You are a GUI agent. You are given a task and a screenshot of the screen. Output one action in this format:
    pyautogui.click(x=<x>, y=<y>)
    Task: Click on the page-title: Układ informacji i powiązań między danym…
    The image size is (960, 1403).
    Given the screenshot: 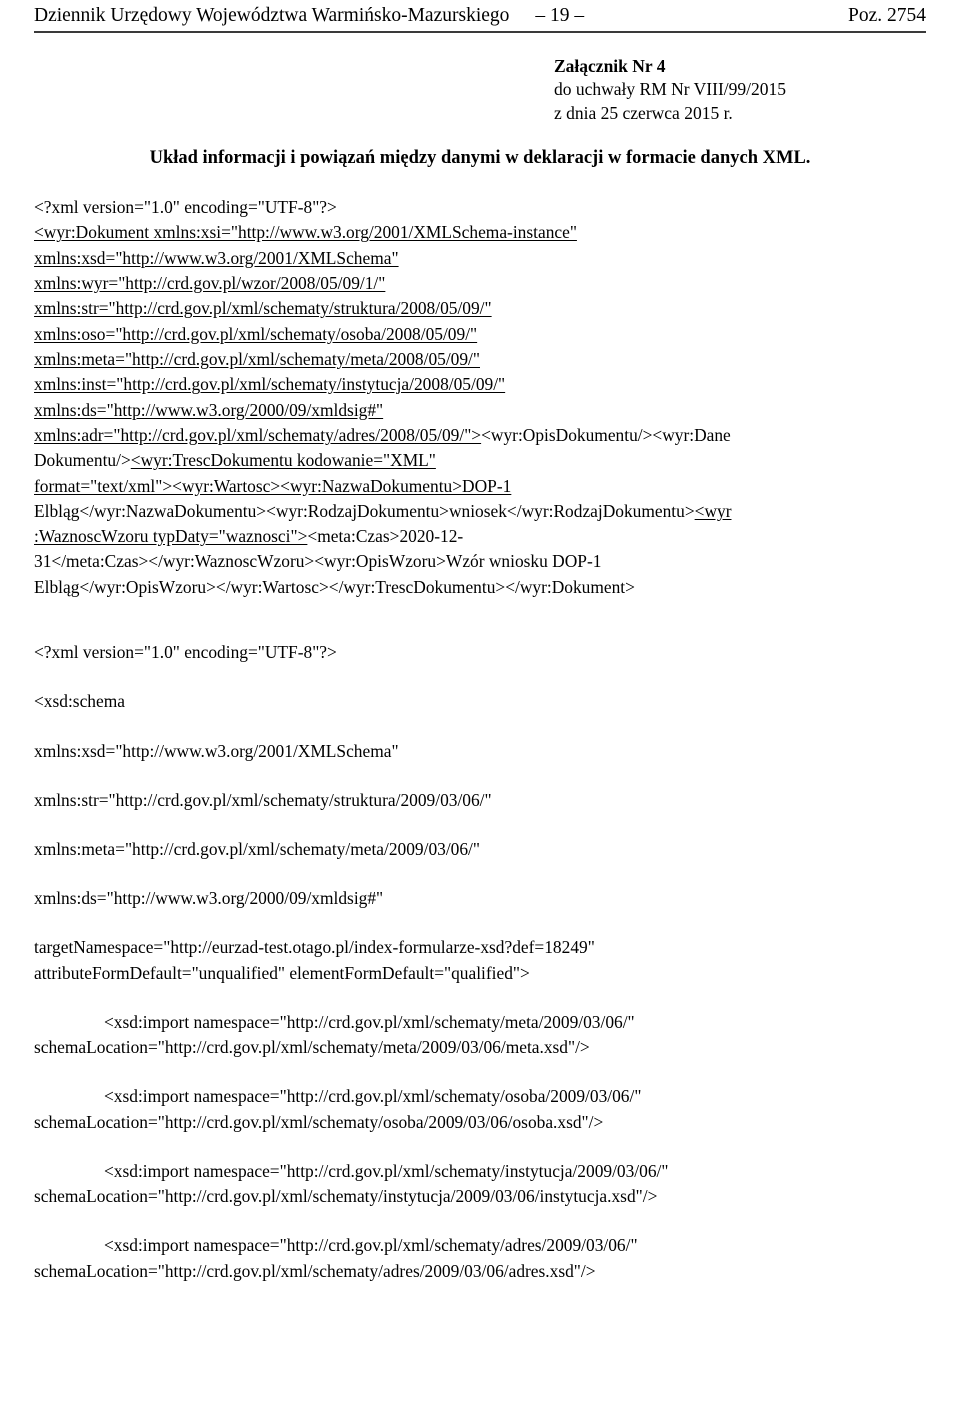 What is the action you would take?
    pyautogui.click(x=480, y=157)
    